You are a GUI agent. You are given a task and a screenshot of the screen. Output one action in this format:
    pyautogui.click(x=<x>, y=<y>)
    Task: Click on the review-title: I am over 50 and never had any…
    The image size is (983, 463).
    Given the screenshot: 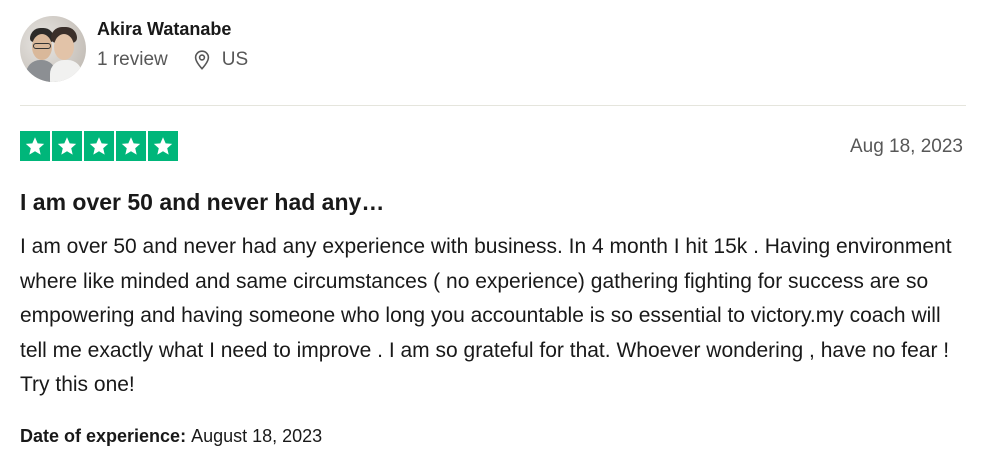 What is the action you would take?
    pyautogui.click(x=202, y=202)
    